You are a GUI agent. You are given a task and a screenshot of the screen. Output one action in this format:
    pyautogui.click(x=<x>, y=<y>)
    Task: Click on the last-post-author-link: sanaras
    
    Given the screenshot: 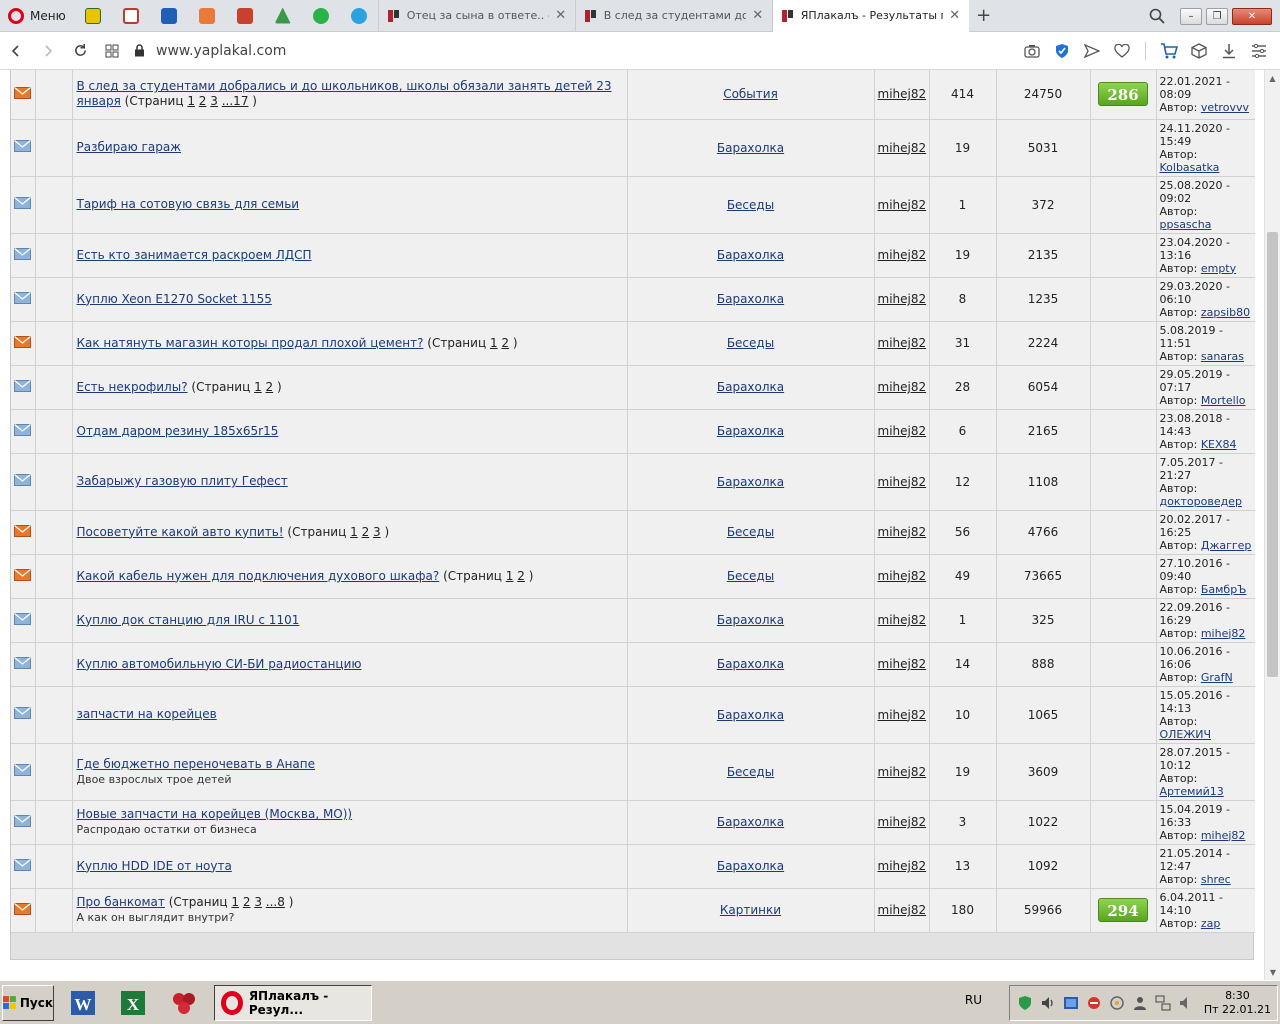 What is the action you would take?
    pyautogui.click(x=1222, y=356)
    